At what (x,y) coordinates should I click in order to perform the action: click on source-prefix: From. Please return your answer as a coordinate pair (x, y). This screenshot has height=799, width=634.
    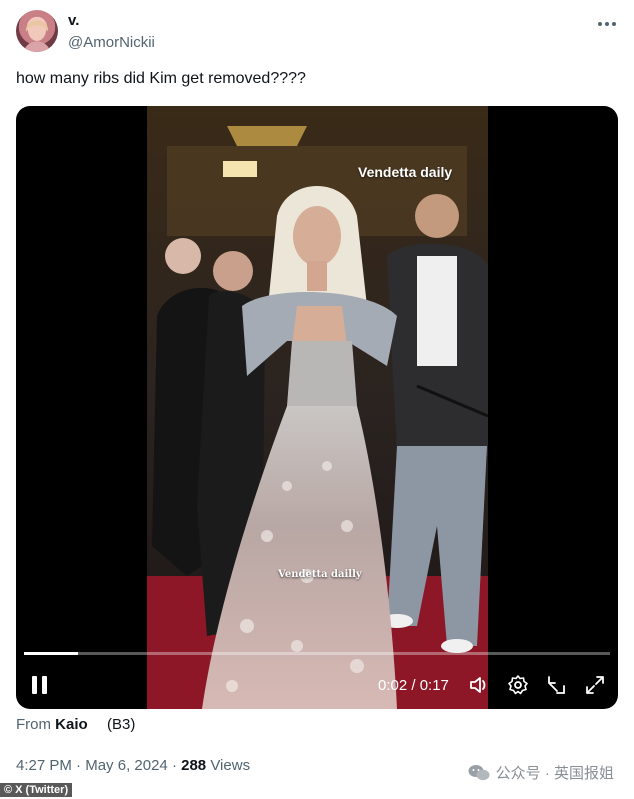
    Looking at the image, I should click on (33, 724).